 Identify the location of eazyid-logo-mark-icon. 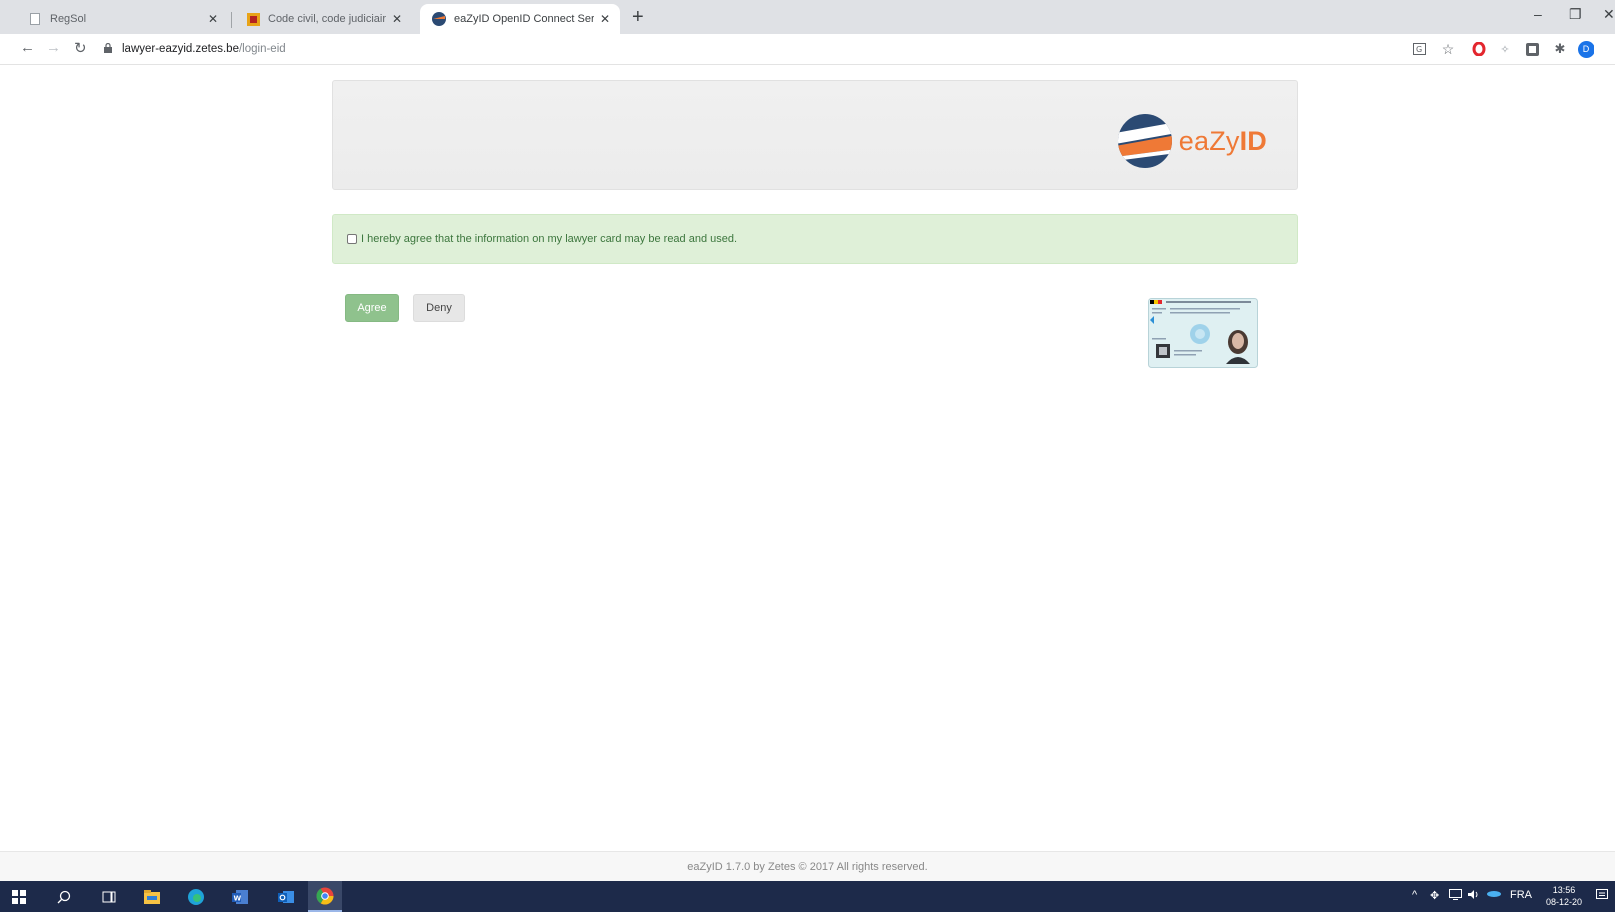
(1144, 141).